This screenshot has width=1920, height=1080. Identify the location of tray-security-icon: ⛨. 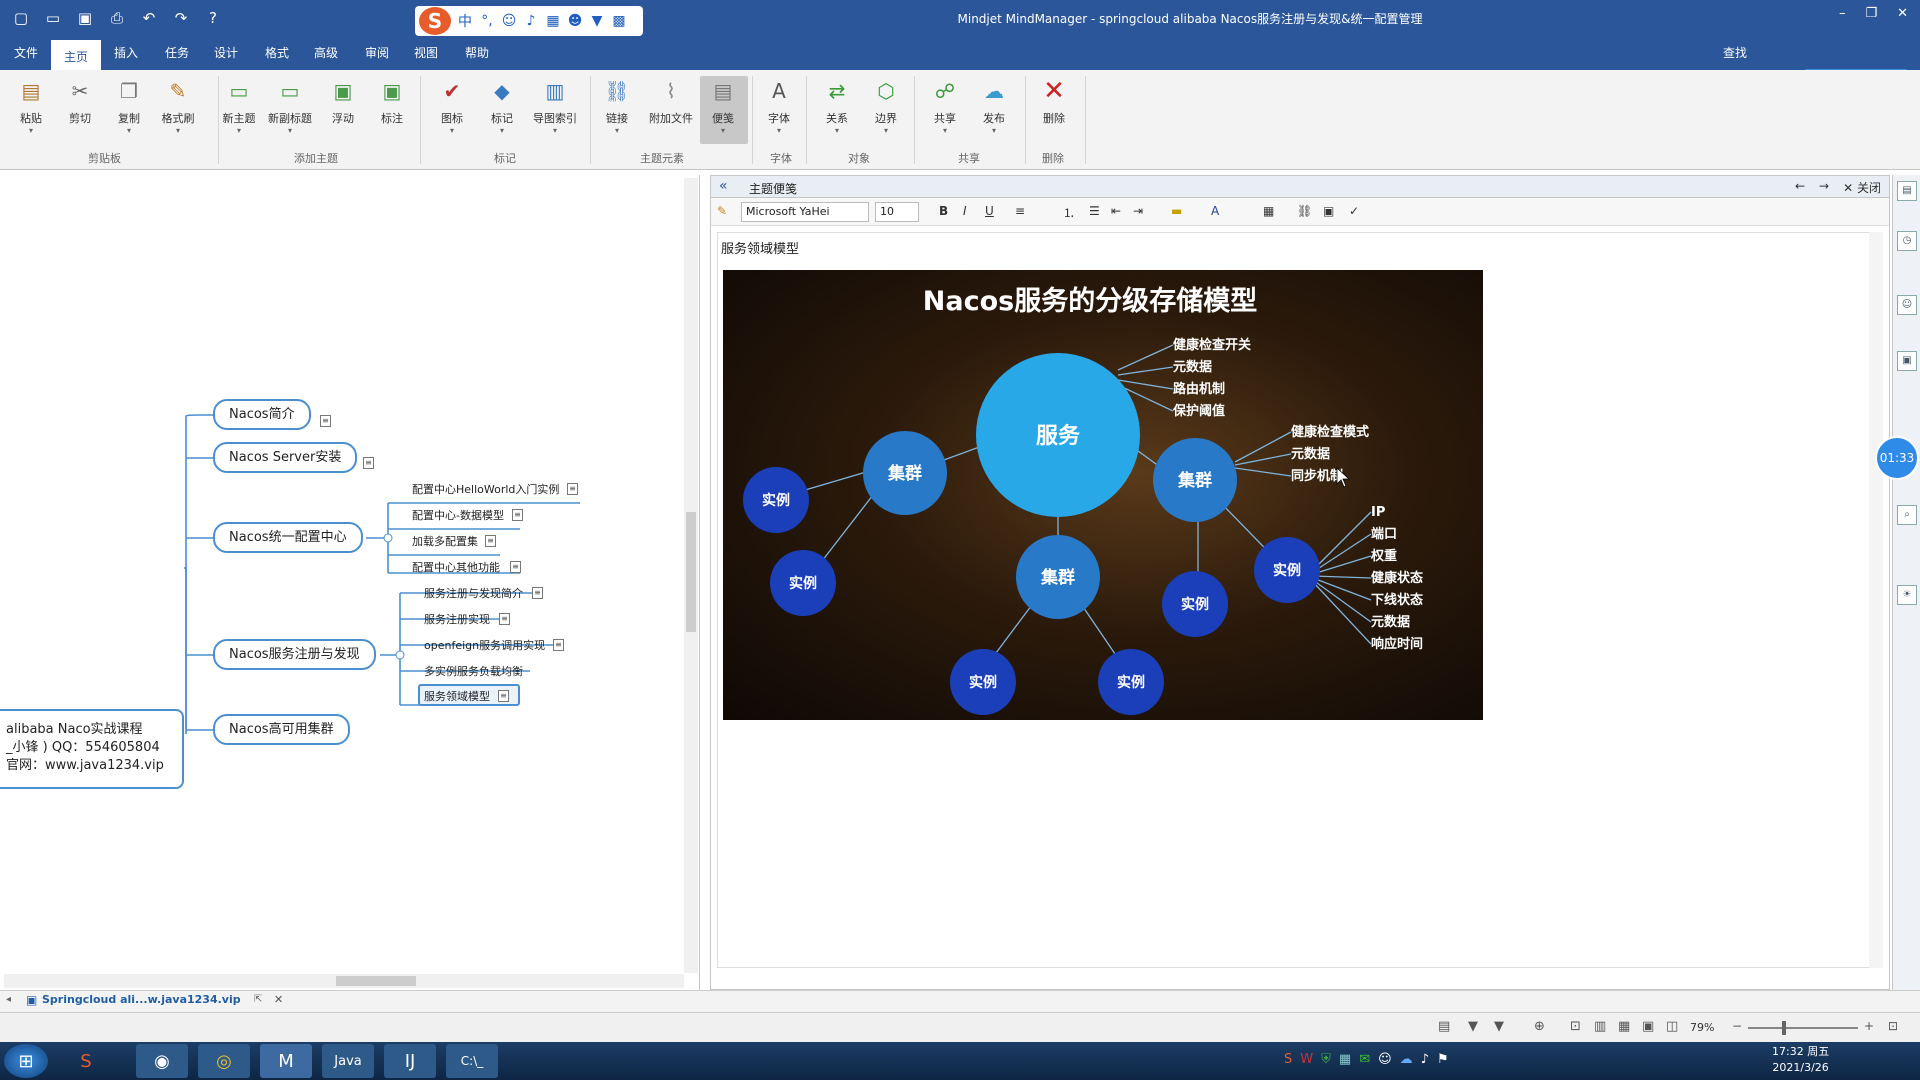
(1326, 1059).